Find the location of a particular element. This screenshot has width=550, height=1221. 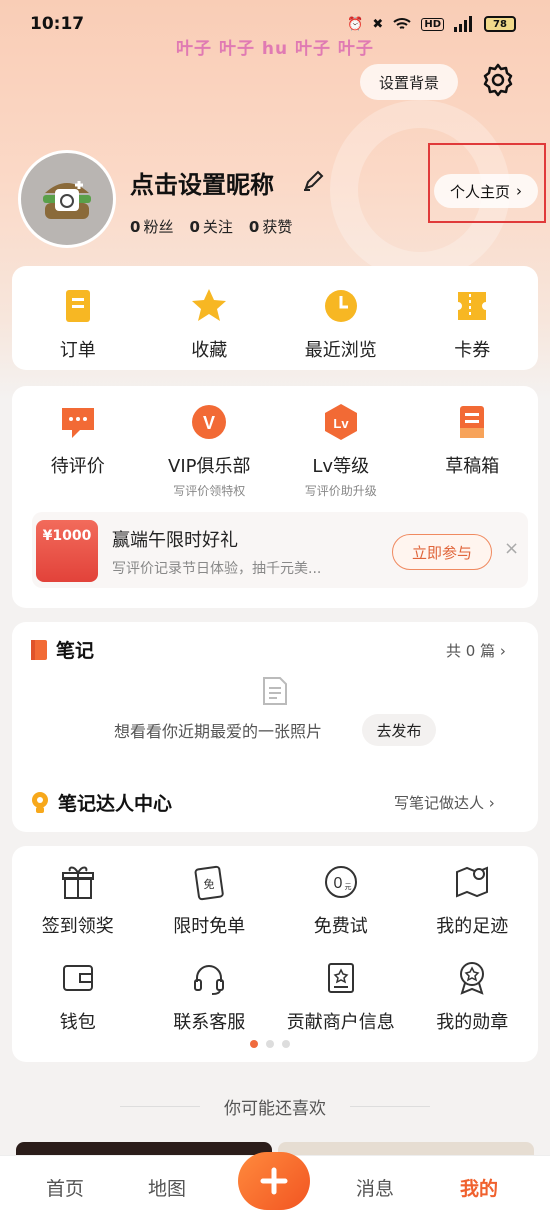

menu-label: 待评价 is located at coordinates (77, 466).